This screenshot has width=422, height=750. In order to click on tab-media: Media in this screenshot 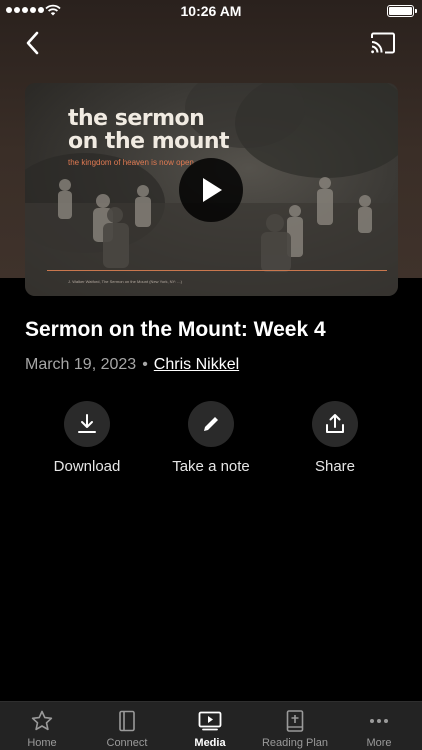, I will do `click(210, 729)`.